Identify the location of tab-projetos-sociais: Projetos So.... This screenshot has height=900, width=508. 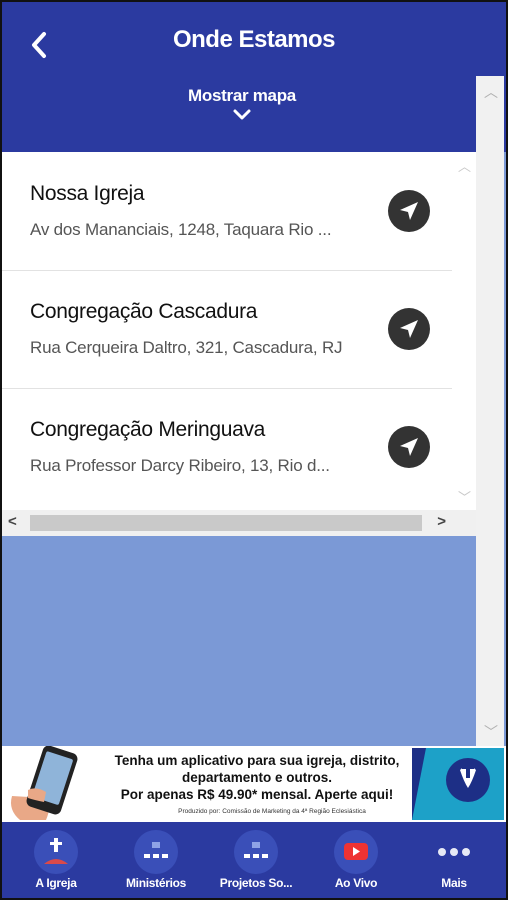
(256, 860).